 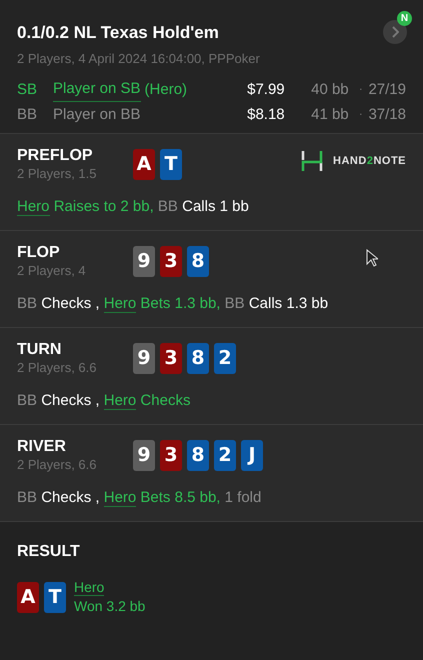 What do you see at coordinates (55, 156) in the screenshot?
I see `street-title: PREFLOP` at bounding box center [55, 156].